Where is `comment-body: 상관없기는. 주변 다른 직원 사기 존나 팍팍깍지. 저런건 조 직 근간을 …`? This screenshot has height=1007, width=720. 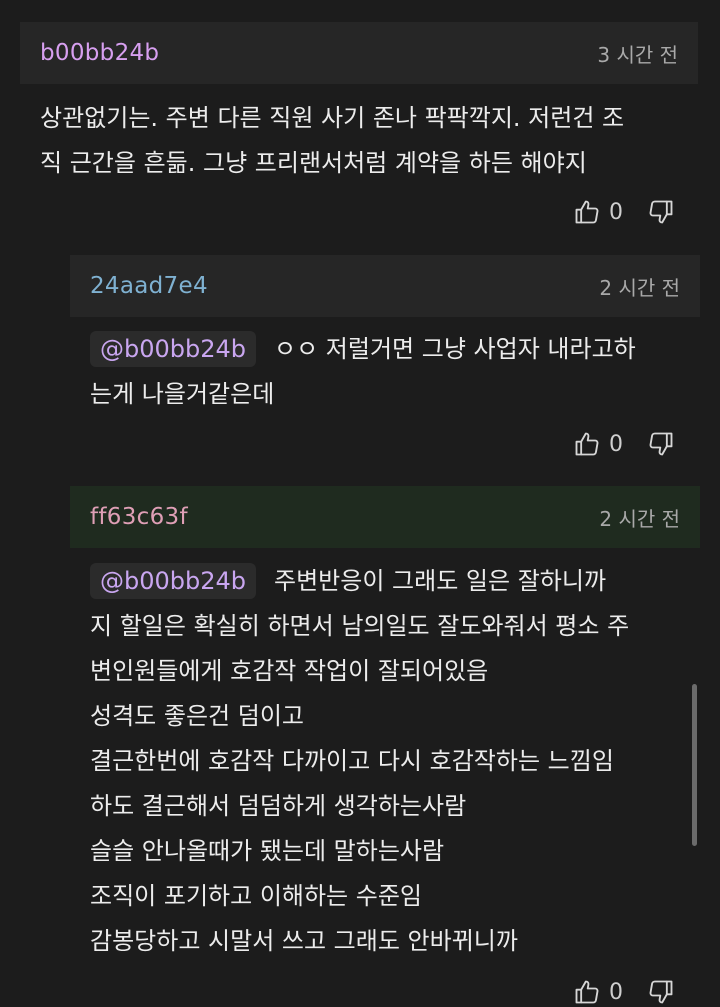
comment-body: 상관없기는. 주변 다른 직원 사기 존나 팍팍깍지. 저런건 조 직 근간을 … is located at coordinates (332, 141).